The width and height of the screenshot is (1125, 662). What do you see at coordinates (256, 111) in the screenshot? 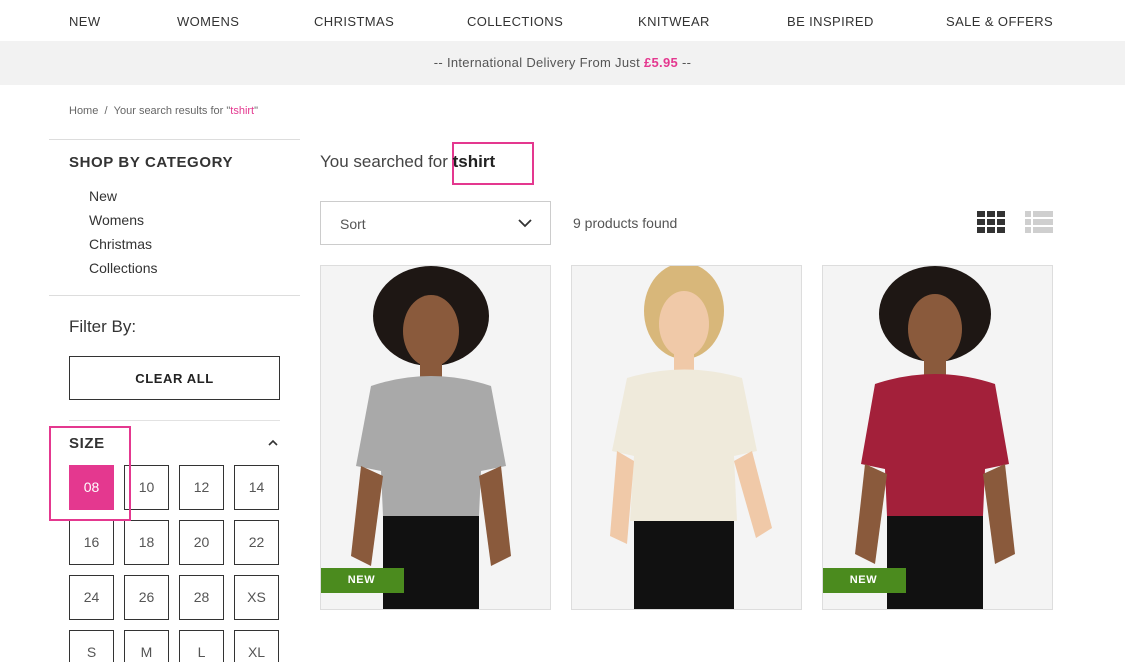
I see `breadcrumb-search-suffix: "` at bounding box center [256, 111].